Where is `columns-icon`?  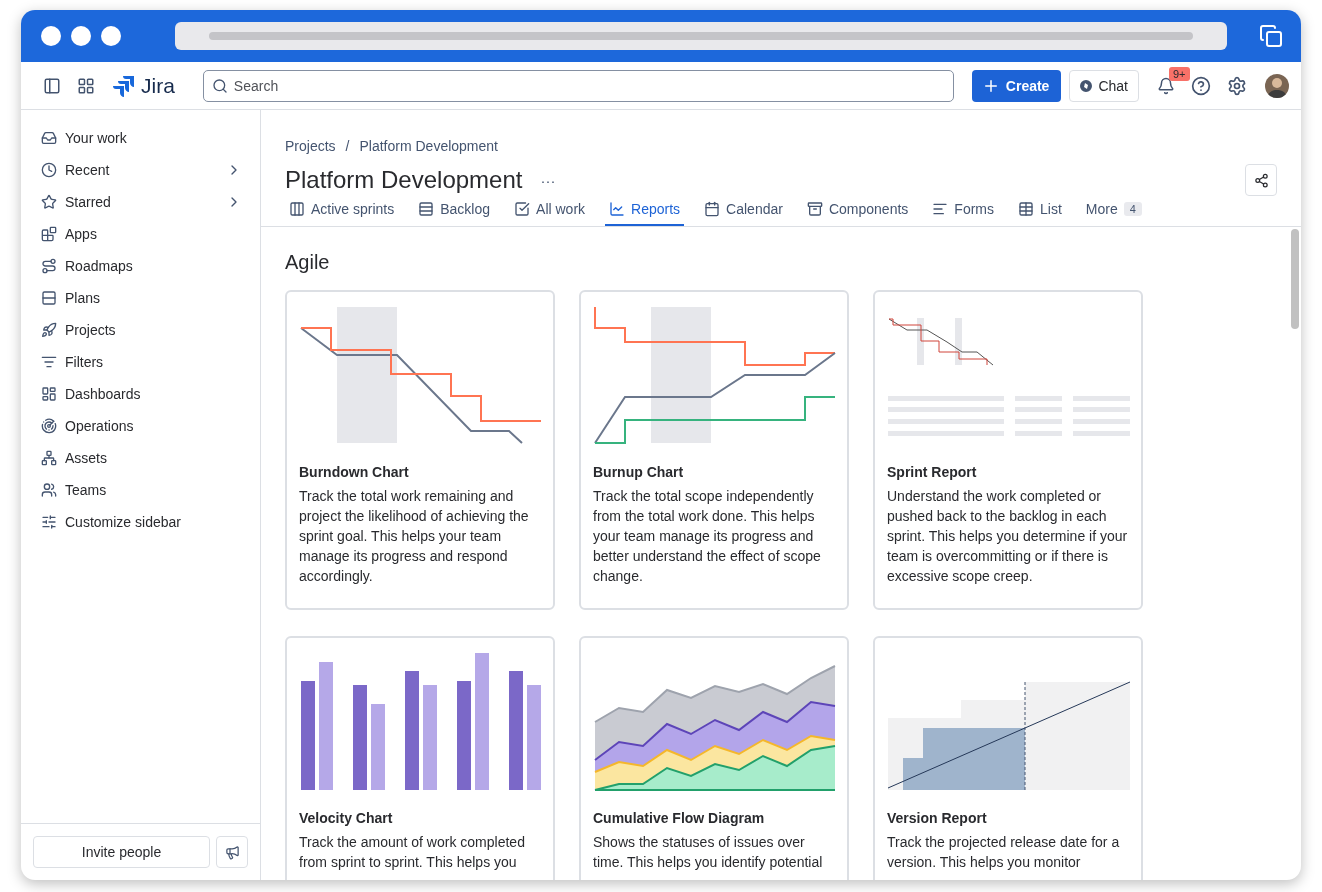 columns-icon is located at coordinates (297, 209).